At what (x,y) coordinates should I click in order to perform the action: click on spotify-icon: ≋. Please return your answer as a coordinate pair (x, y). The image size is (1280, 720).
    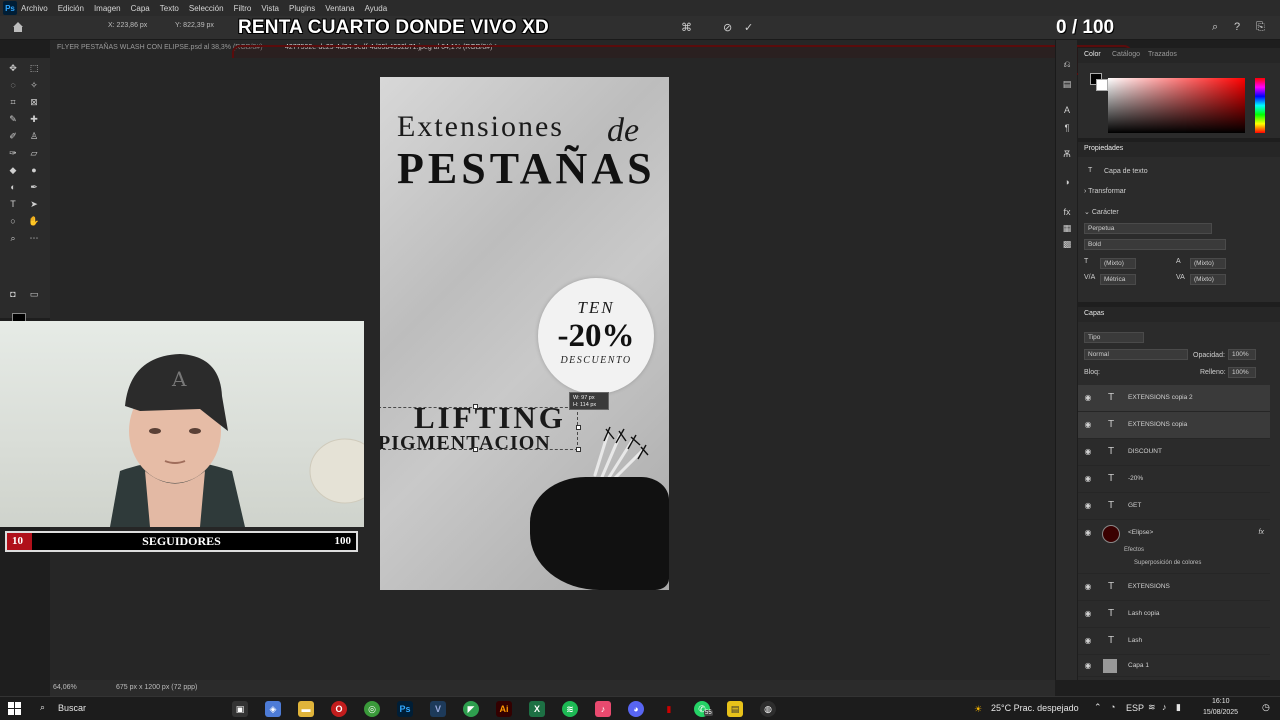
    Looking at the image, I should click on (570, 709).